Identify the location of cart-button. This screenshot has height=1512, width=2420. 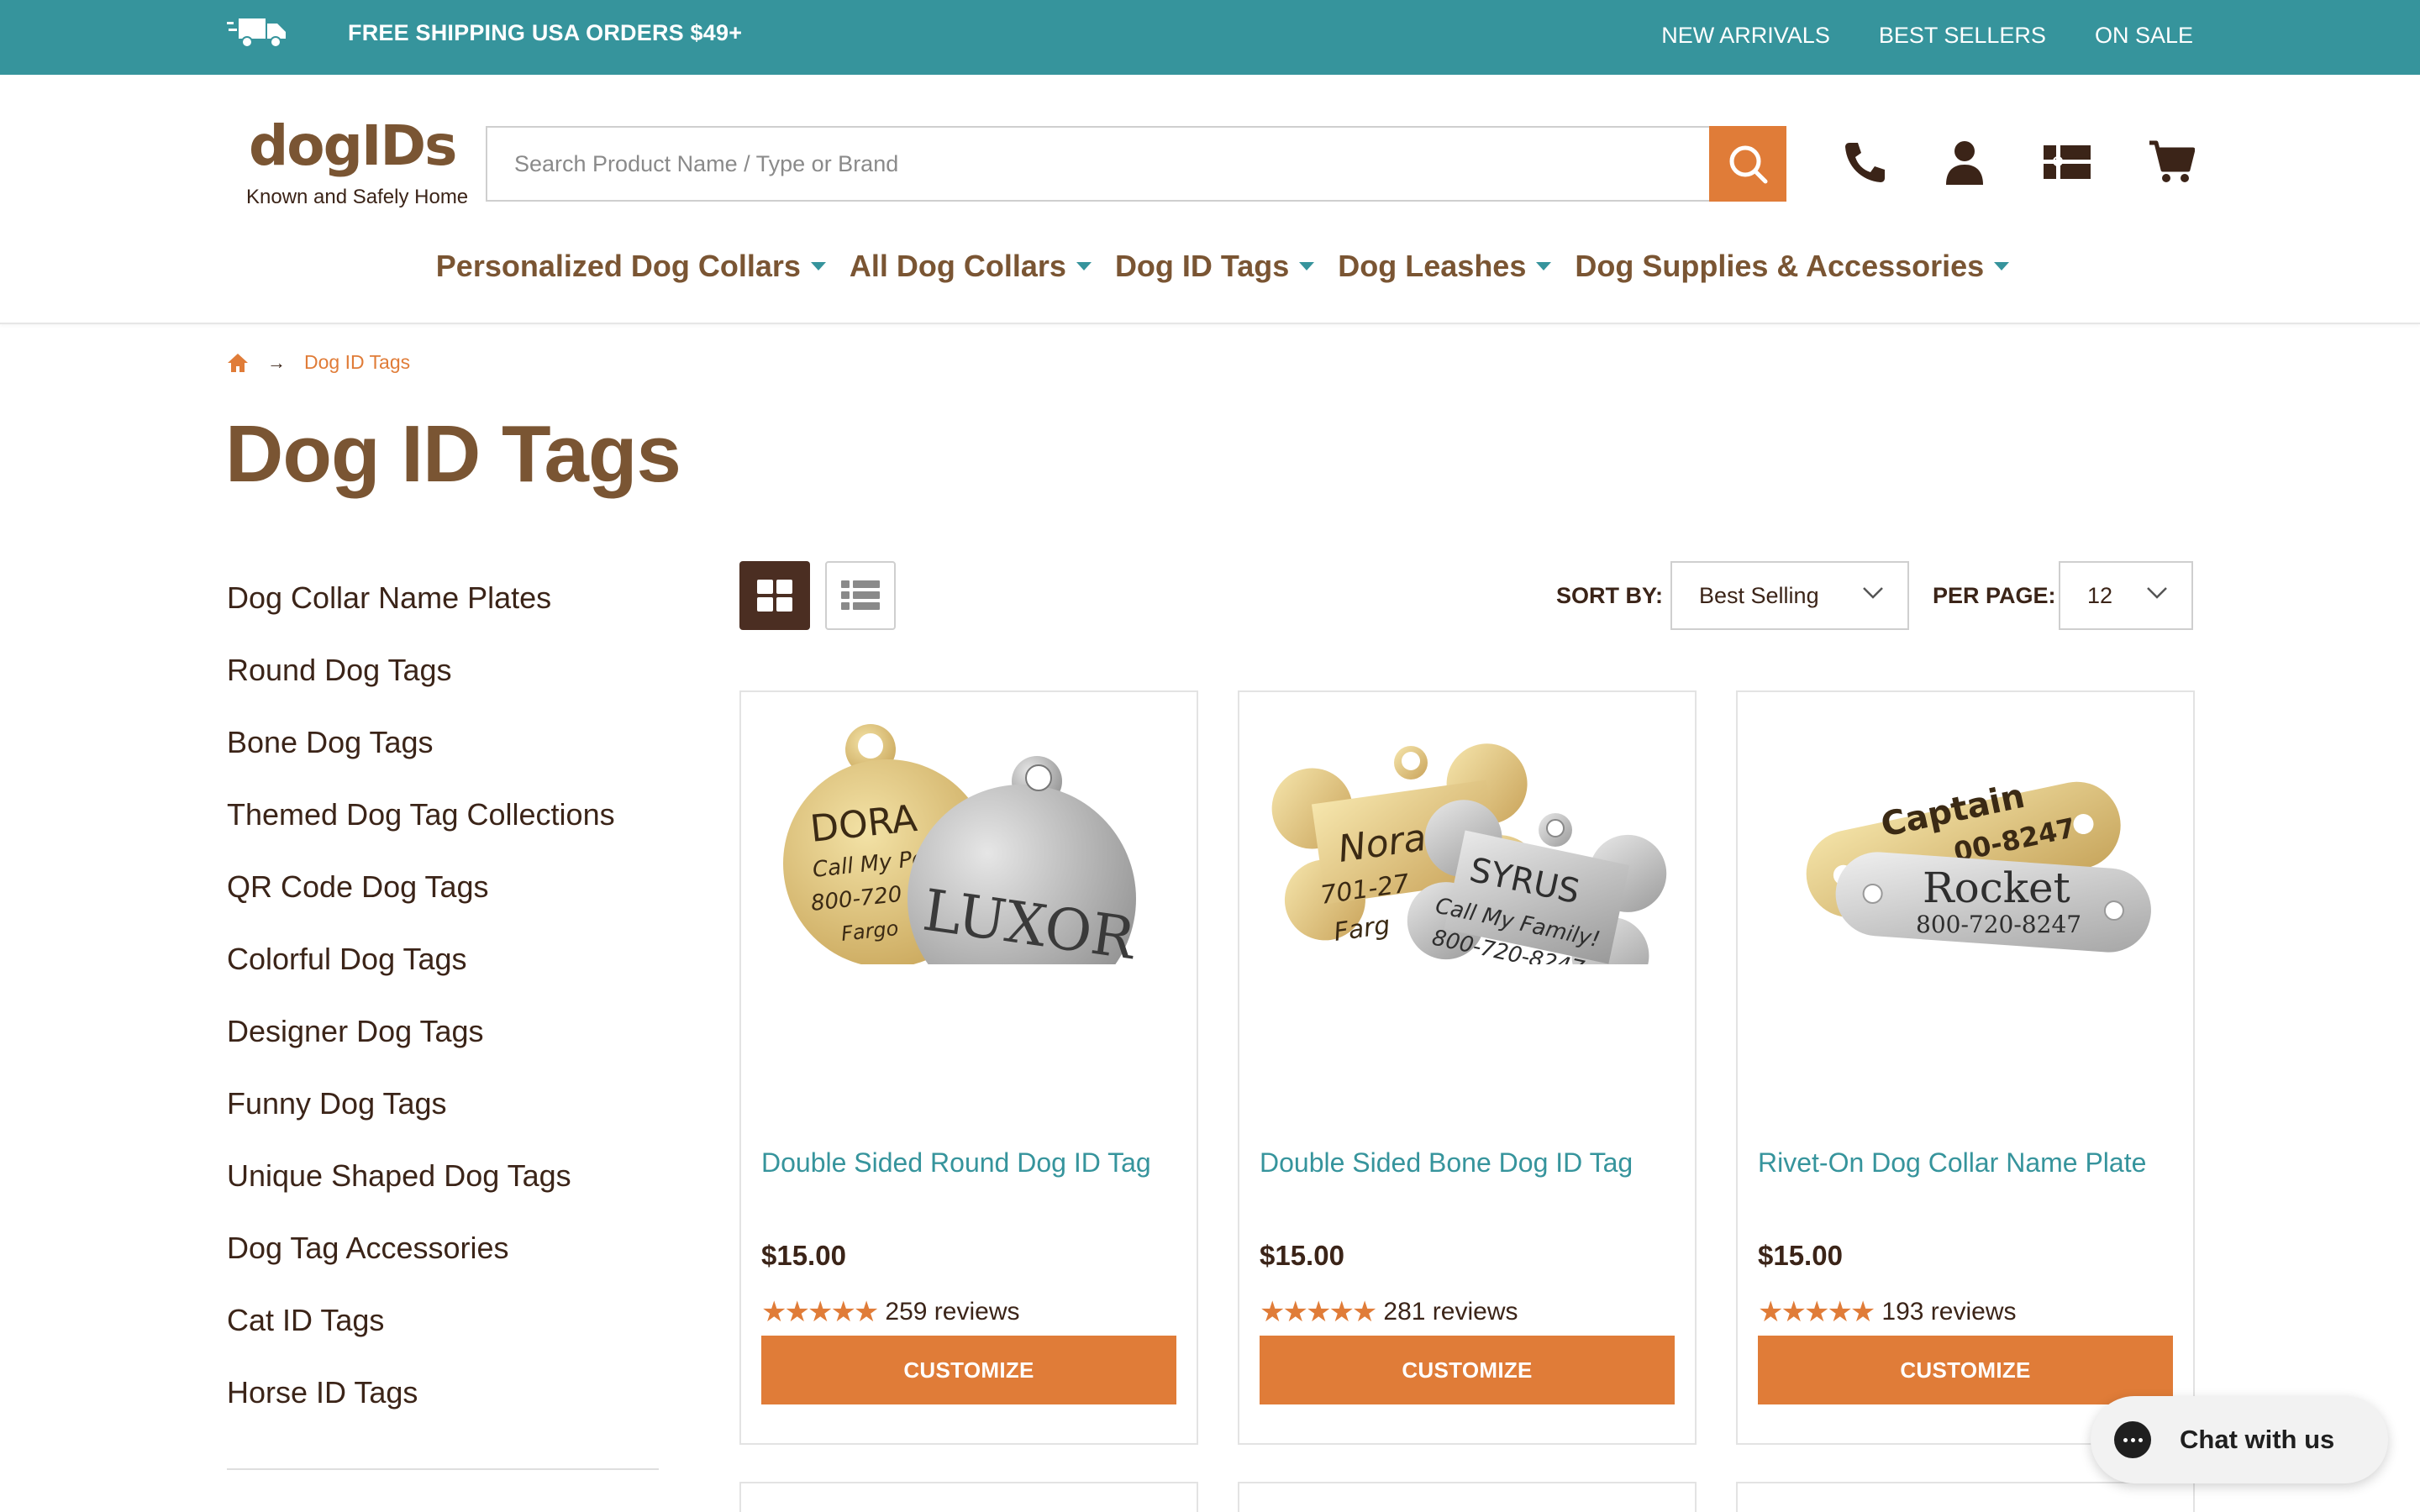
(2171, 162).